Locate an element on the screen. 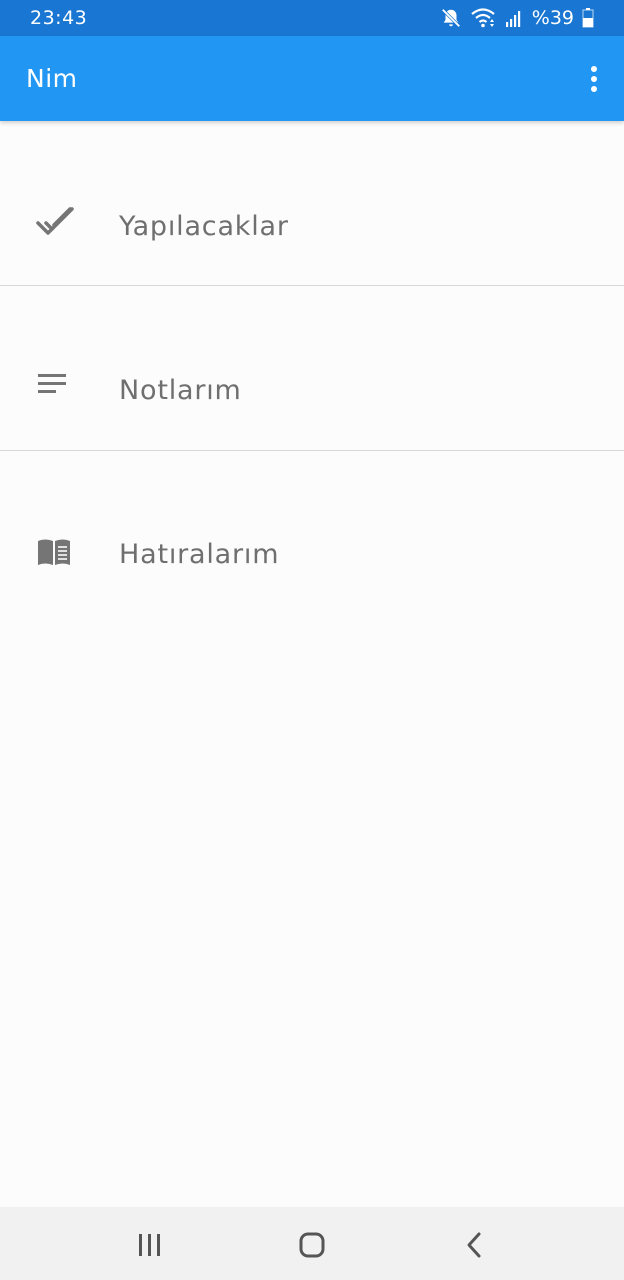  home-icon is located at coordinates (312, 1245).